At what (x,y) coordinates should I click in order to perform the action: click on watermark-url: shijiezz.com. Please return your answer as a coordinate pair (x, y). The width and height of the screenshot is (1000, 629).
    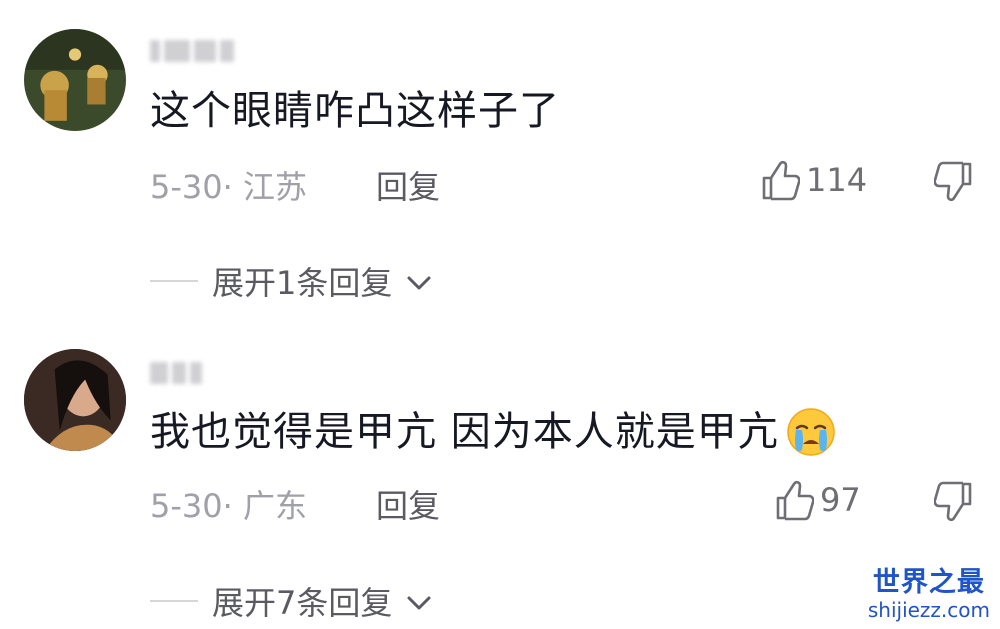
    Looking at the image, I should click on (928, 610).